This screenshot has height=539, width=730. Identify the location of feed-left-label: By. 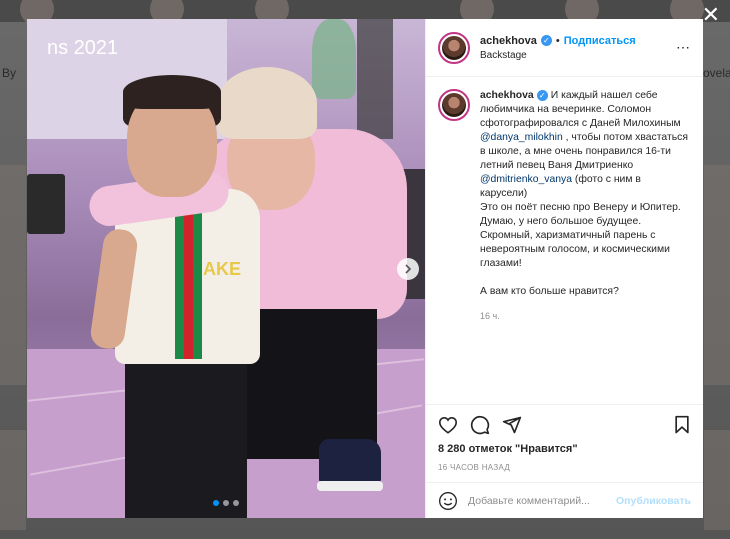
(9, 73).